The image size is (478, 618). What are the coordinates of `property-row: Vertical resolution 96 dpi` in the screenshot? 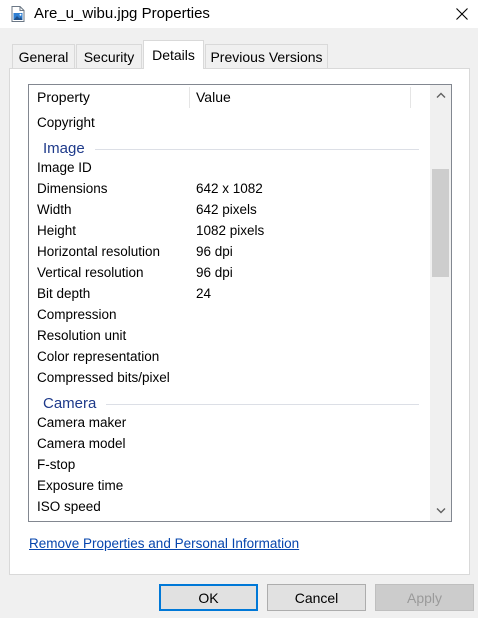 It's located at (229, 272).